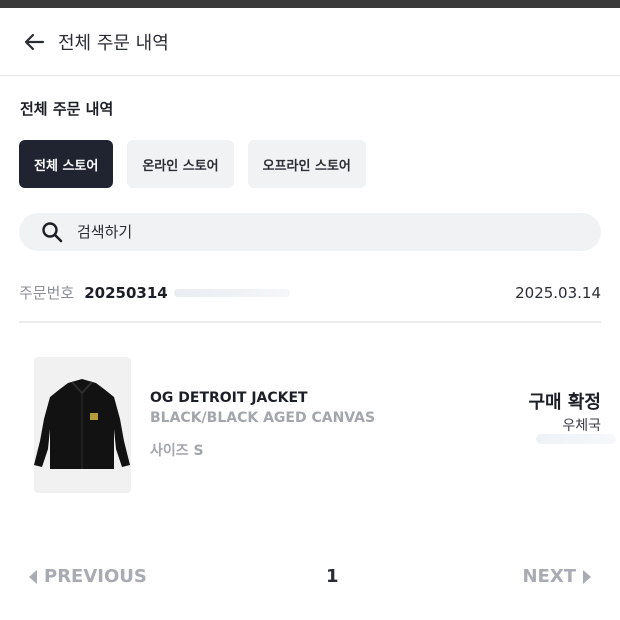 The image size is (620, 620). I want to click on order-date: 2025.03.14, so click(558, 292).